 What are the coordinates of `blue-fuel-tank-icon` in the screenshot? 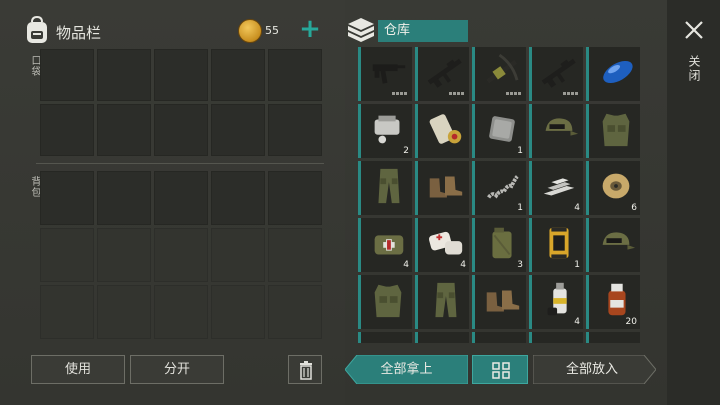 It's located at (618, 72).